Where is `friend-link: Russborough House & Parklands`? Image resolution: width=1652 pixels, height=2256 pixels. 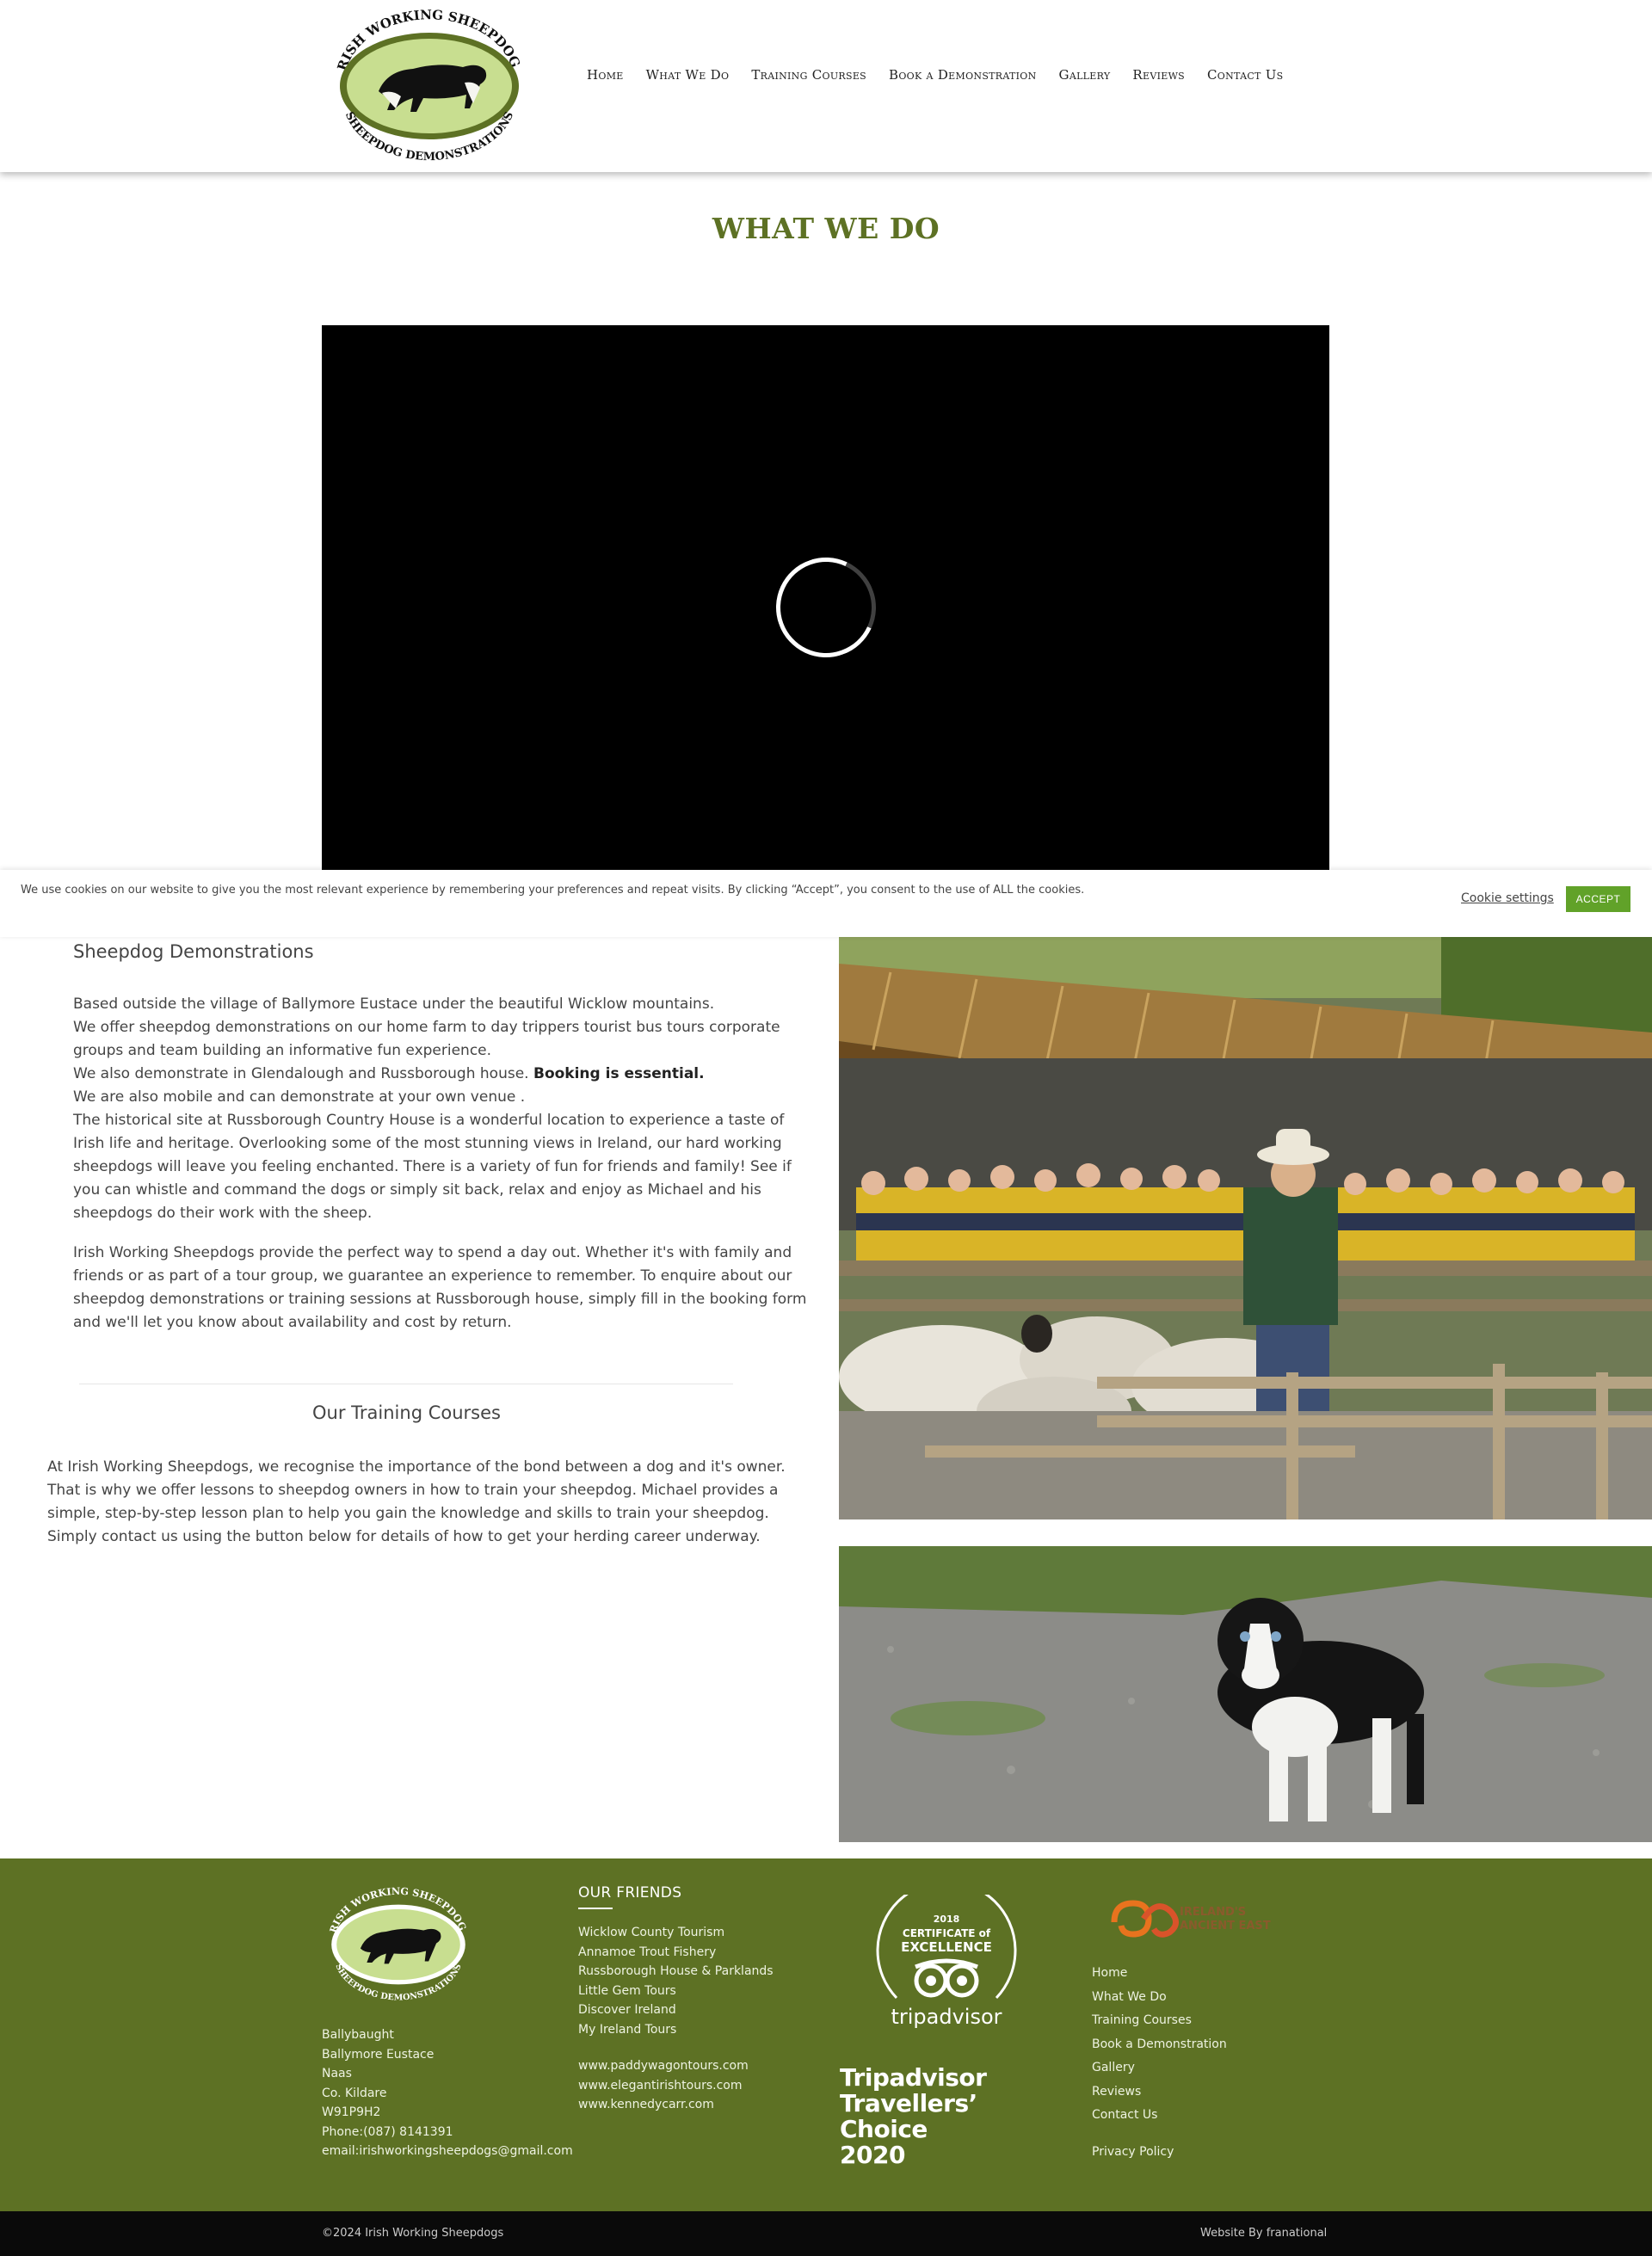
friend-link: Russborough House & Parklands is located at coordinates (676, 1972).